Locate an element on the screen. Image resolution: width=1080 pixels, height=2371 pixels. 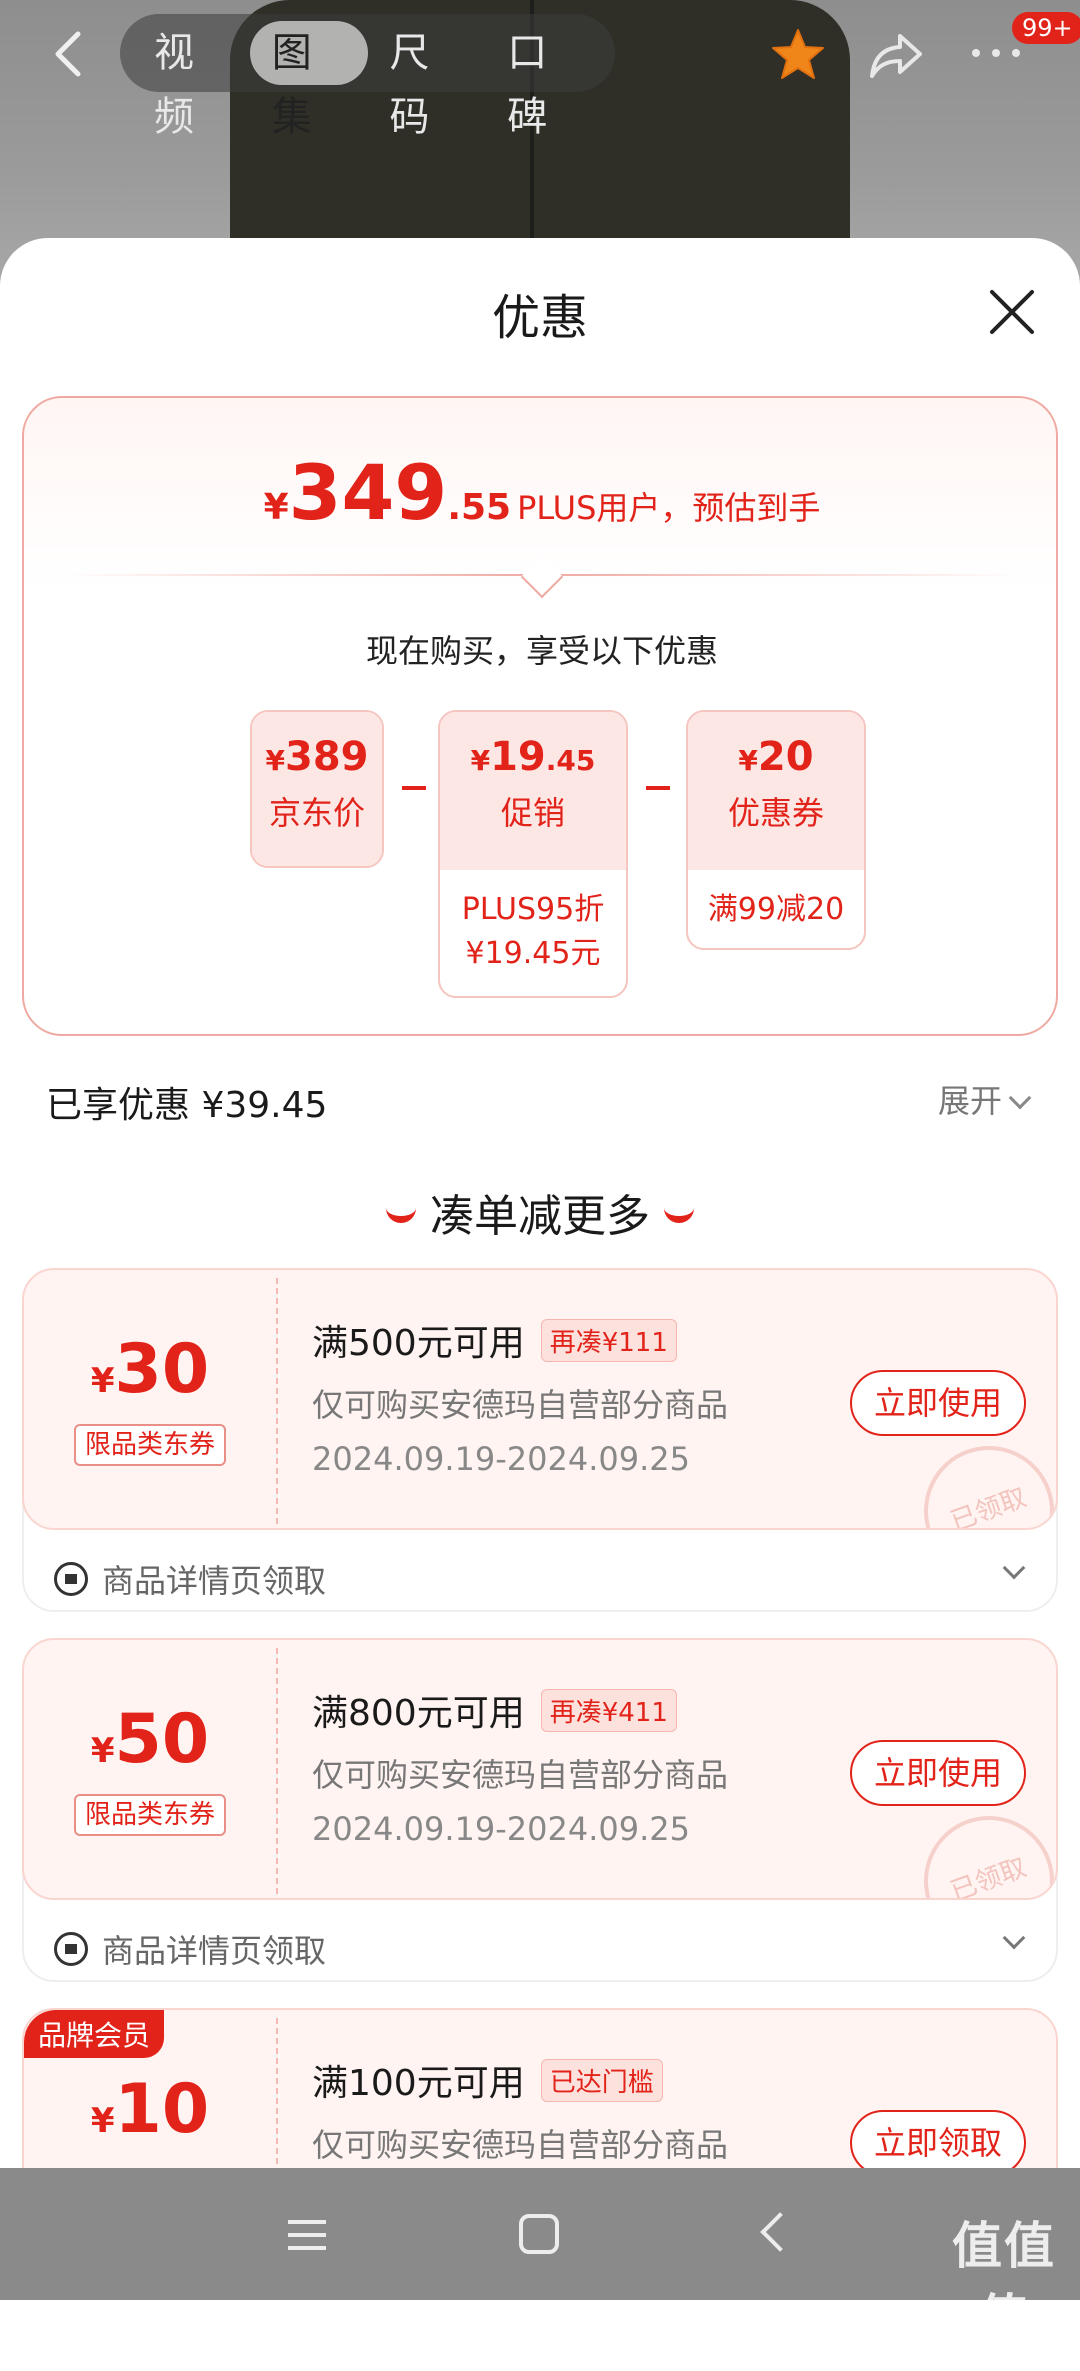
watermark-logo: 值值值 zhizhizhi.com is located at coordinates (1004, 2294).